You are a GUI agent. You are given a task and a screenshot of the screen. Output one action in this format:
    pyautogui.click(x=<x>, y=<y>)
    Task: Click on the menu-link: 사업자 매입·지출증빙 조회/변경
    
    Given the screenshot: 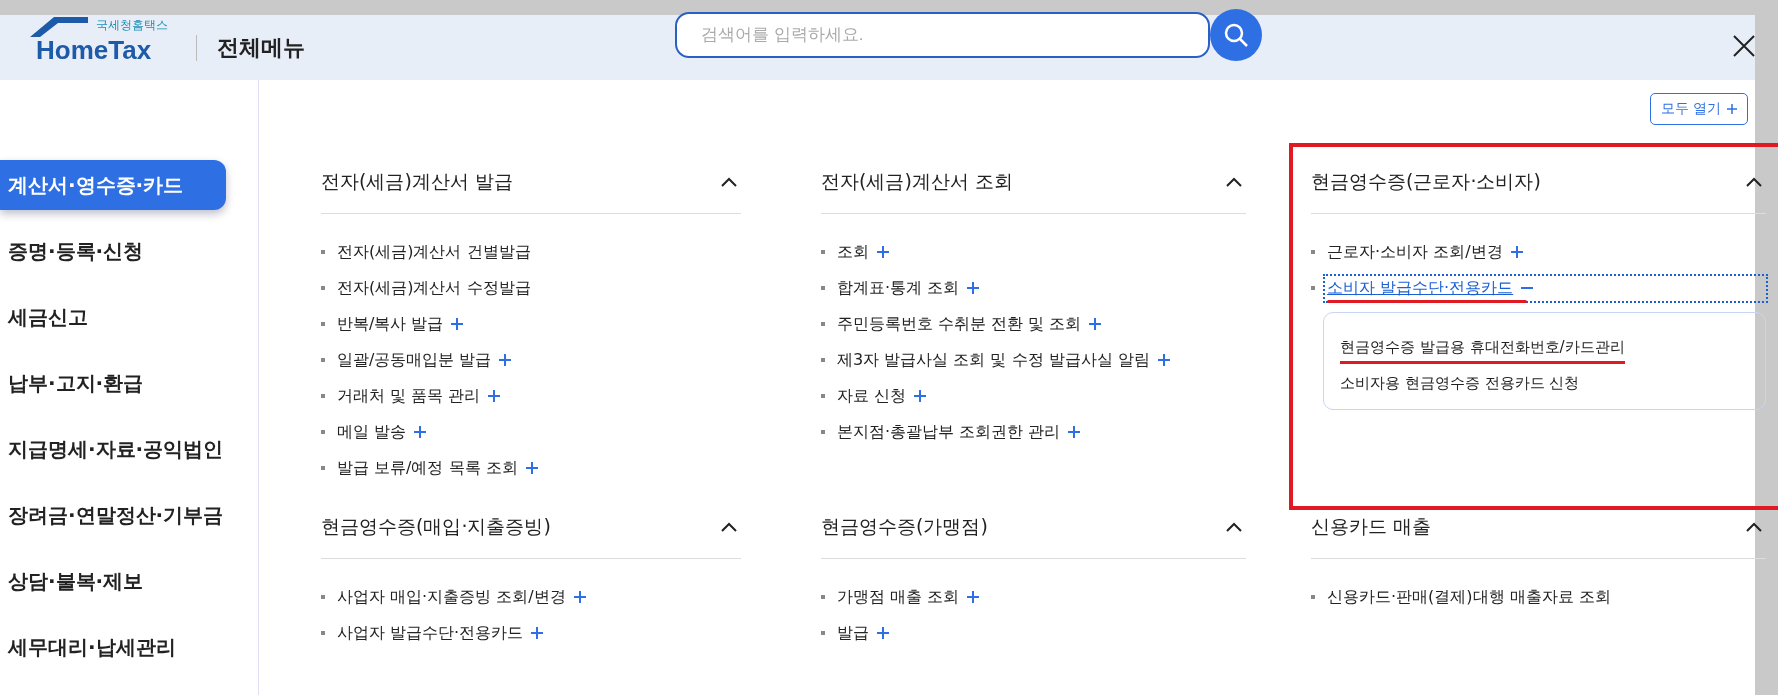 What is the action you would take?
    pyautogui.click(x=461, y=597)
    